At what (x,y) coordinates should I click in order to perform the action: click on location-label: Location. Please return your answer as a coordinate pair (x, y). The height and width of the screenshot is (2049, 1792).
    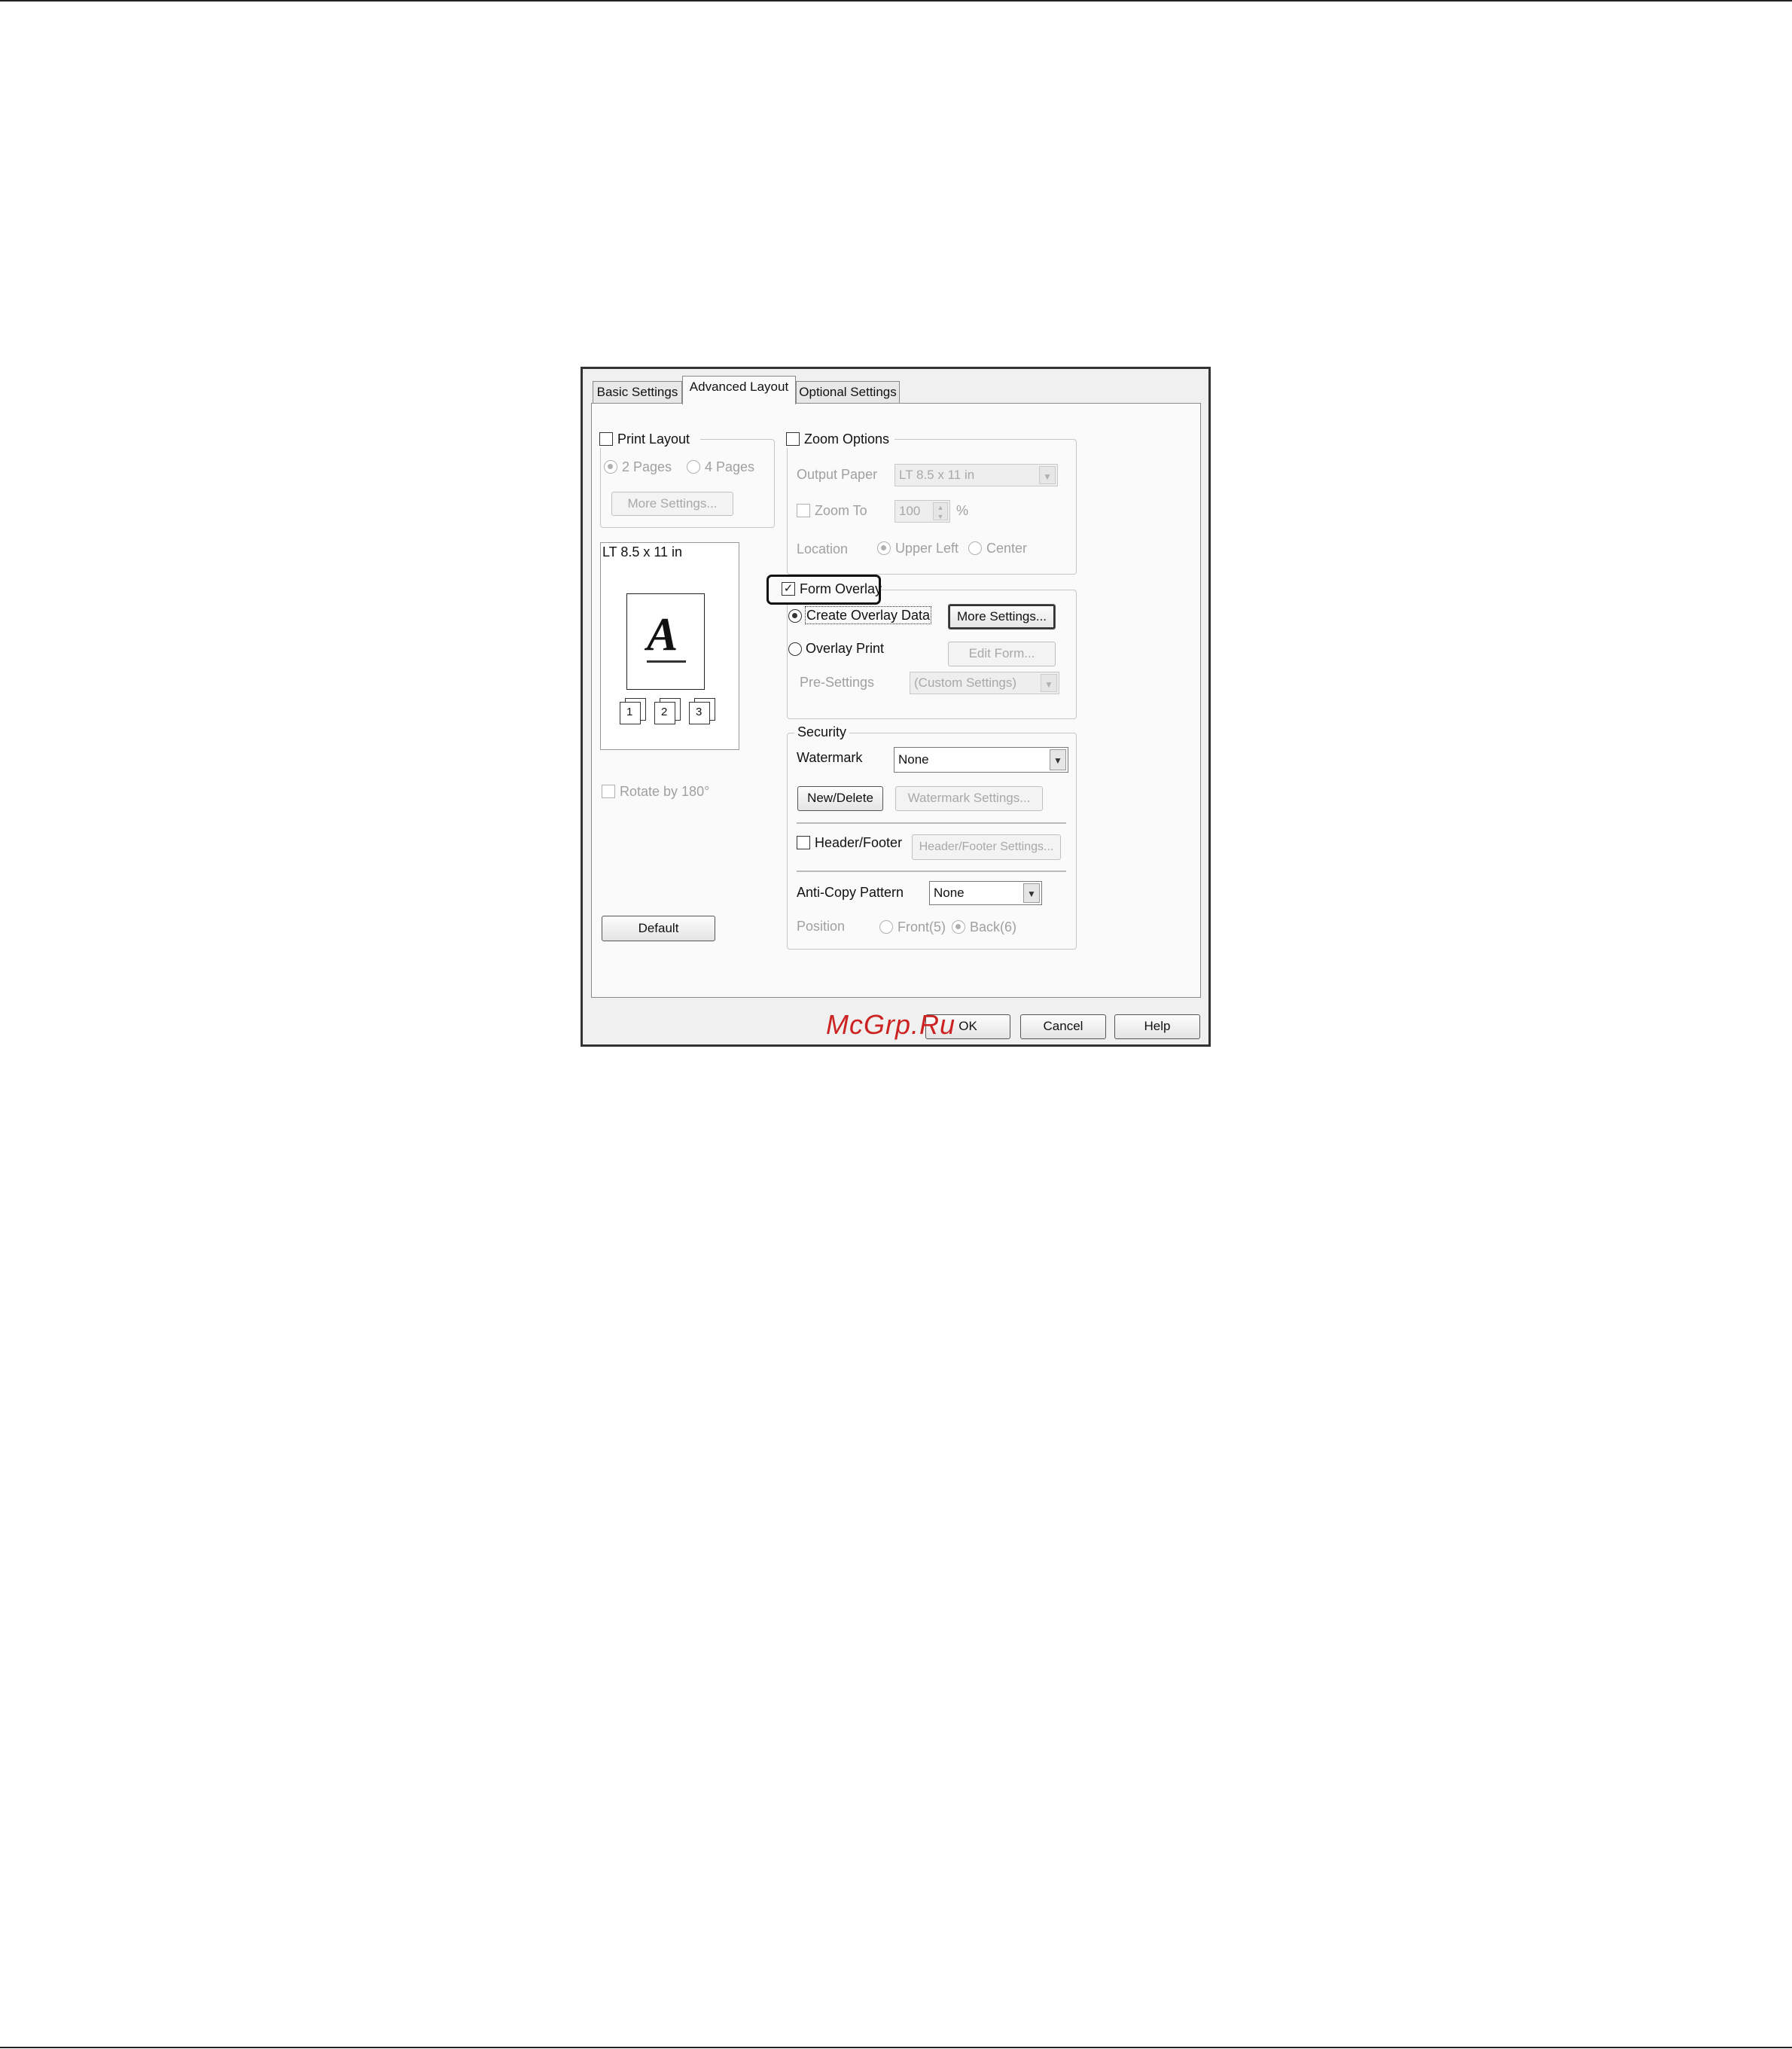
    Looking at the image, I should click on (823, 548).